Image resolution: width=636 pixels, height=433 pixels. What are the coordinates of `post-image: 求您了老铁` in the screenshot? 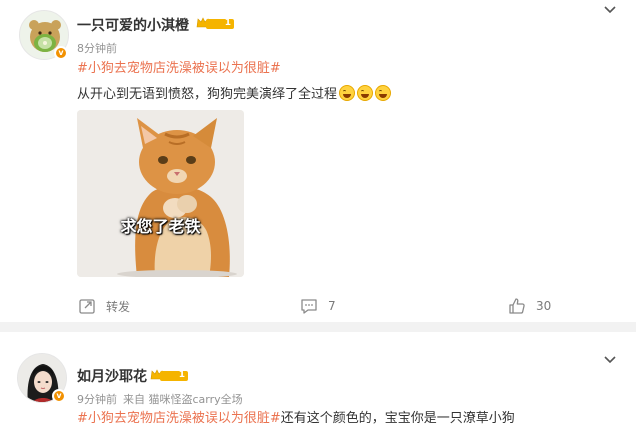 It's located at (160, 193).